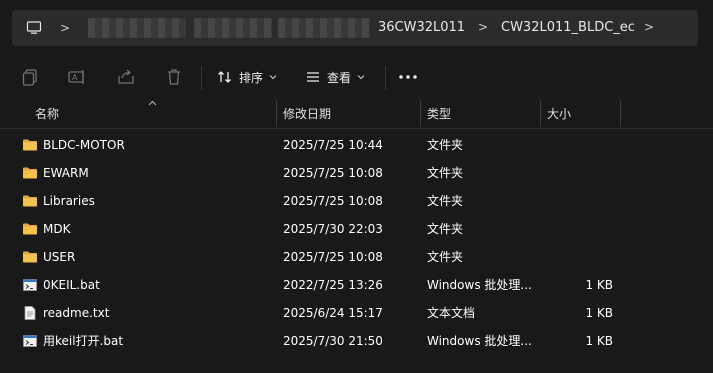 The image size is (713, 373). I want to click on breadcrumb-item: CW32L011_BLDC_ec, so click(568, 27).